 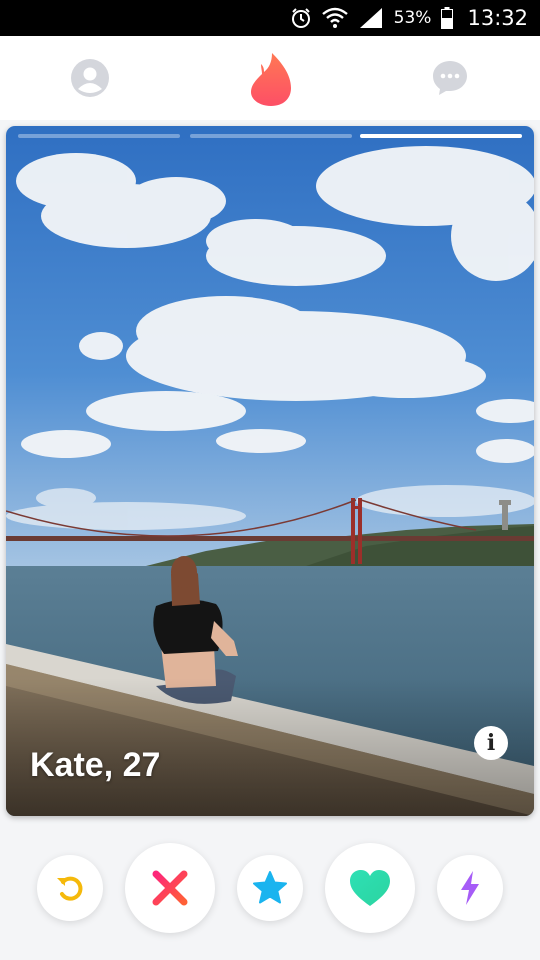 What do you see at coordinates (412, 18) in the screenshot?
I see `battery-percent: 53%` at bounding box center [412, 18].